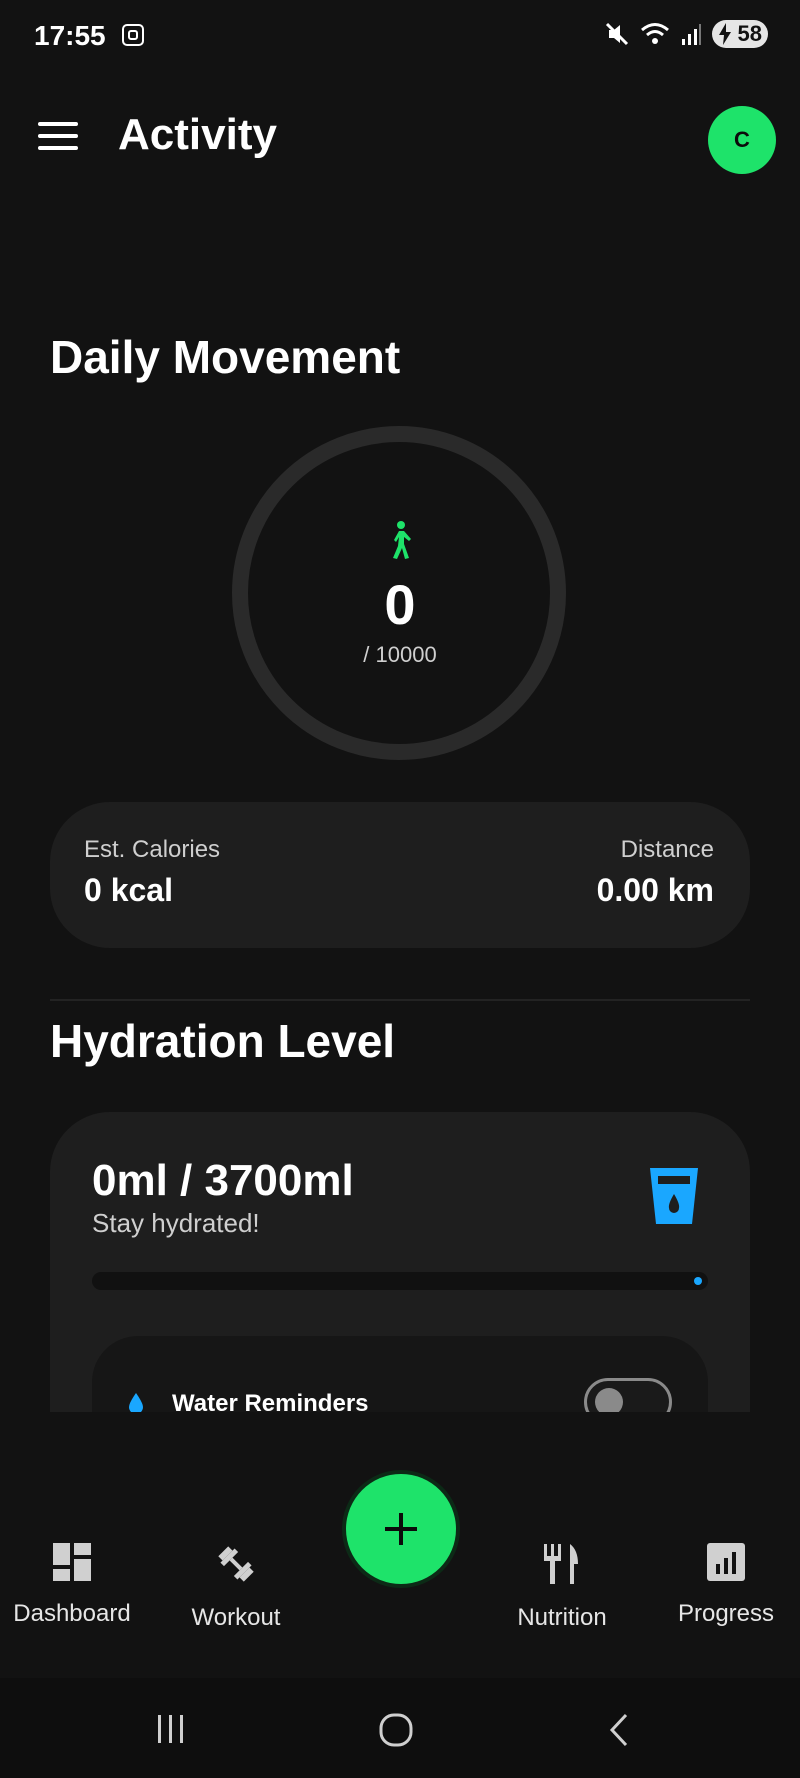 This screenshot has height=1778, width=800. I want to click on charging-icon, so click(725, 34).